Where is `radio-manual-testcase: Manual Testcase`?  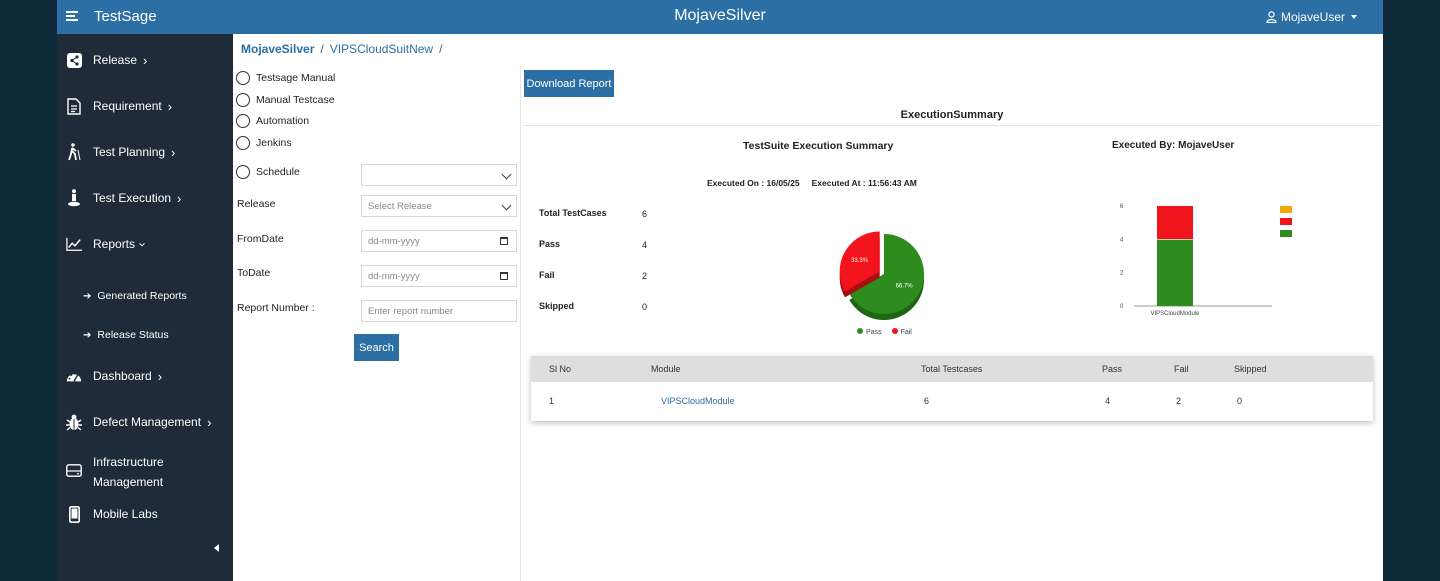 radio-manual-testcase: Manual Testcase is located at coordinates (285, 100).